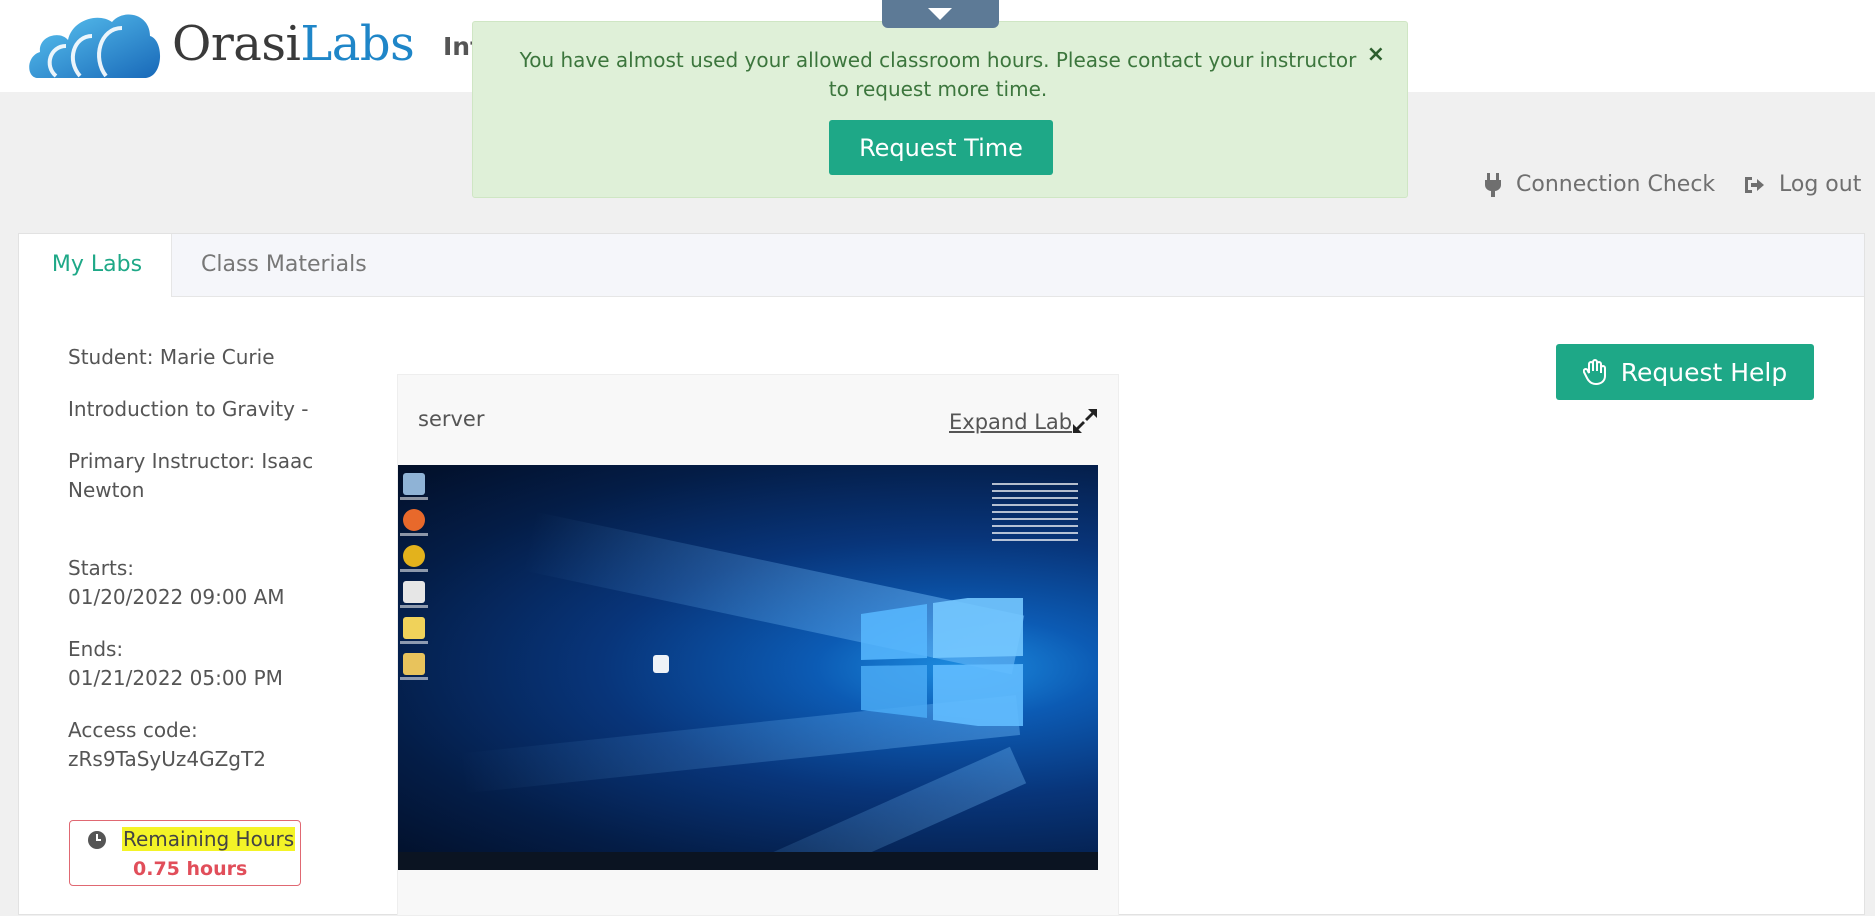 This screenshot has height=916, width=1875. I want to click on request-help-button: Request Help, so click(1685, 372).